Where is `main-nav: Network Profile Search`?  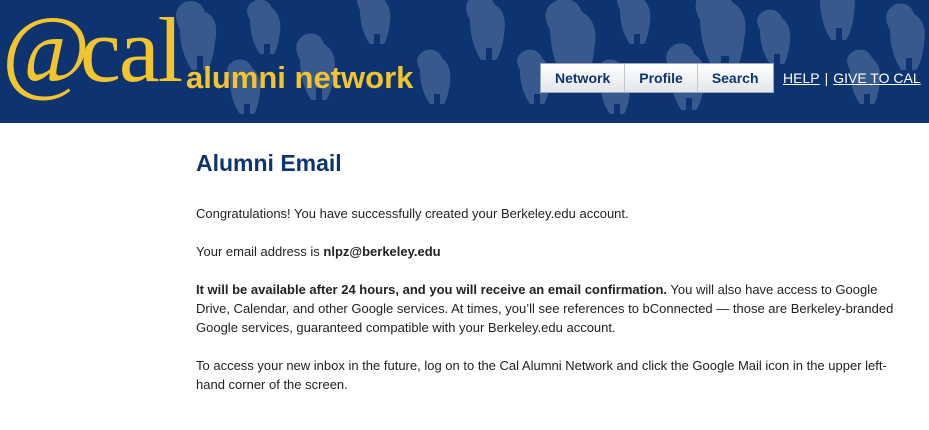 main-nav: Network Profile Search is located at coordinates (657, 78).